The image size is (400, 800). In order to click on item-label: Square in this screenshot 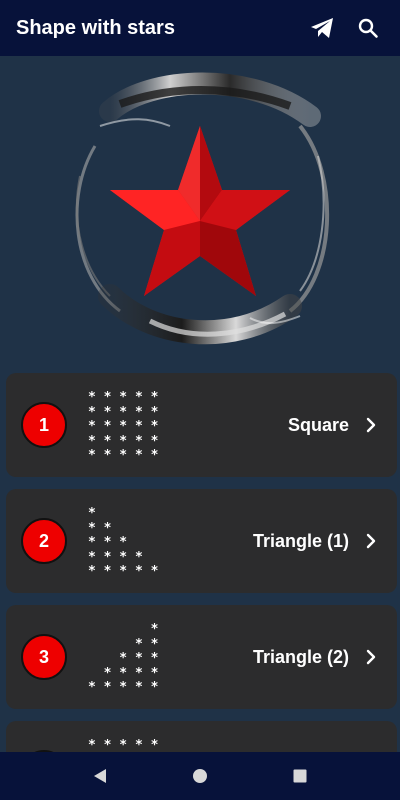, I will do `click(318, 424)`.